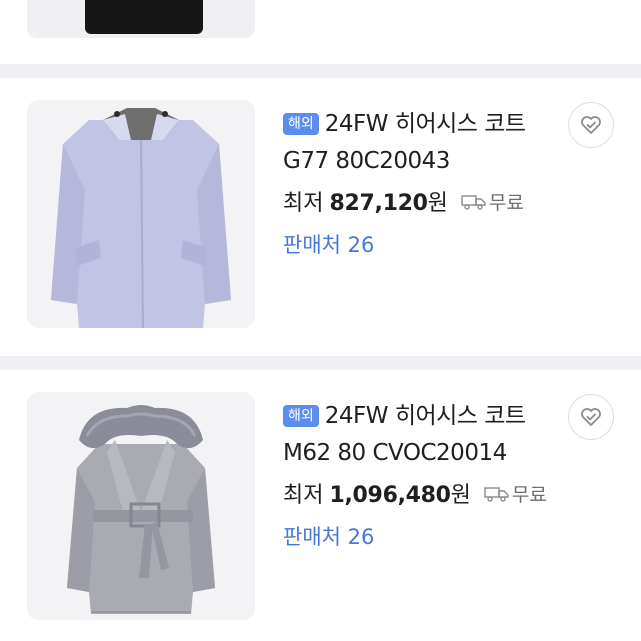  I want to click on black-coat-image, so click(144, 17).